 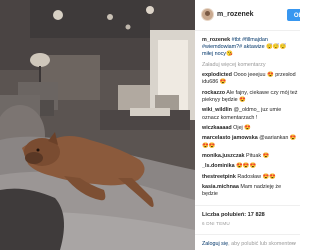 I want to click on comment-item: wiczkaaaad Ojej 😍, so click(x=250, y=128).